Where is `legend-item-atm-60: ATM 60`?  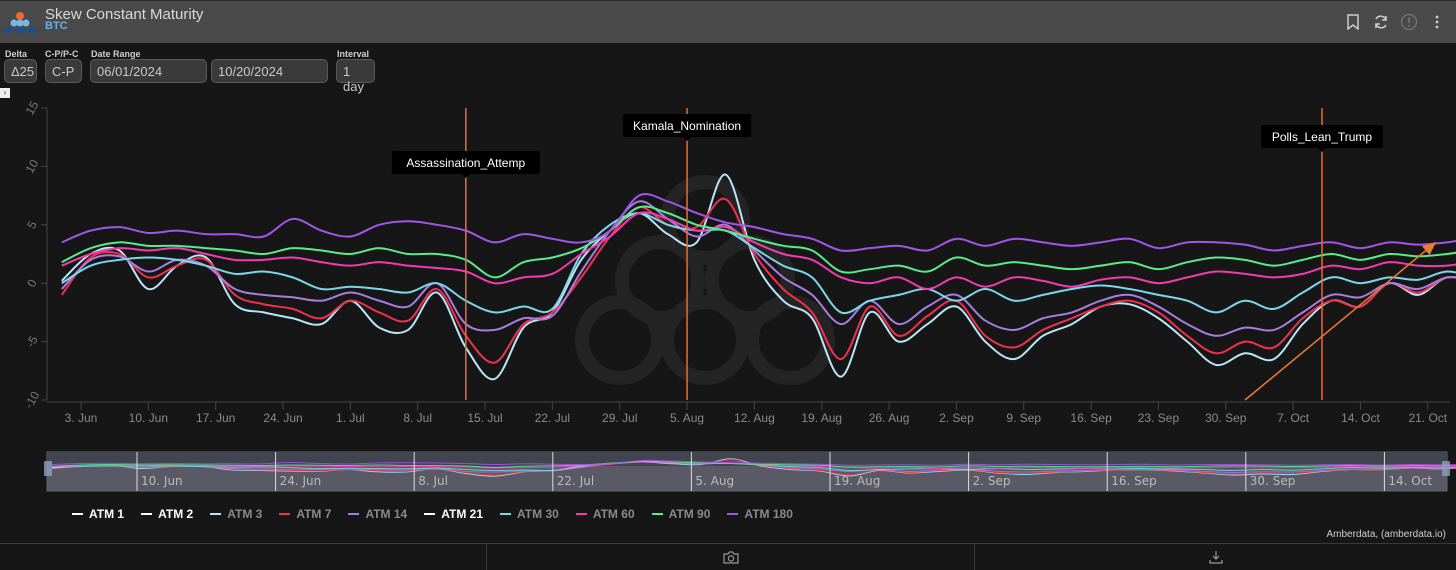
legend-item-atm-60: ATM 60 is located at coordinates (605, 514).